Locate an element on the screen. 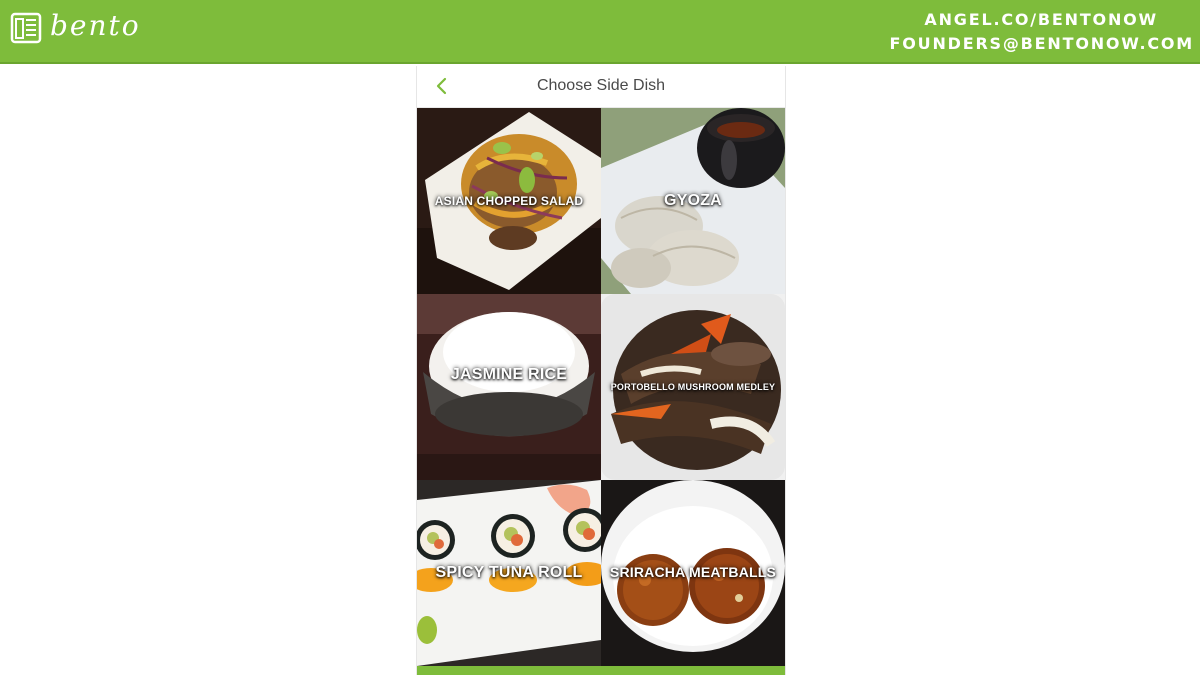  rice-photo is located at coordinates (509, 387).